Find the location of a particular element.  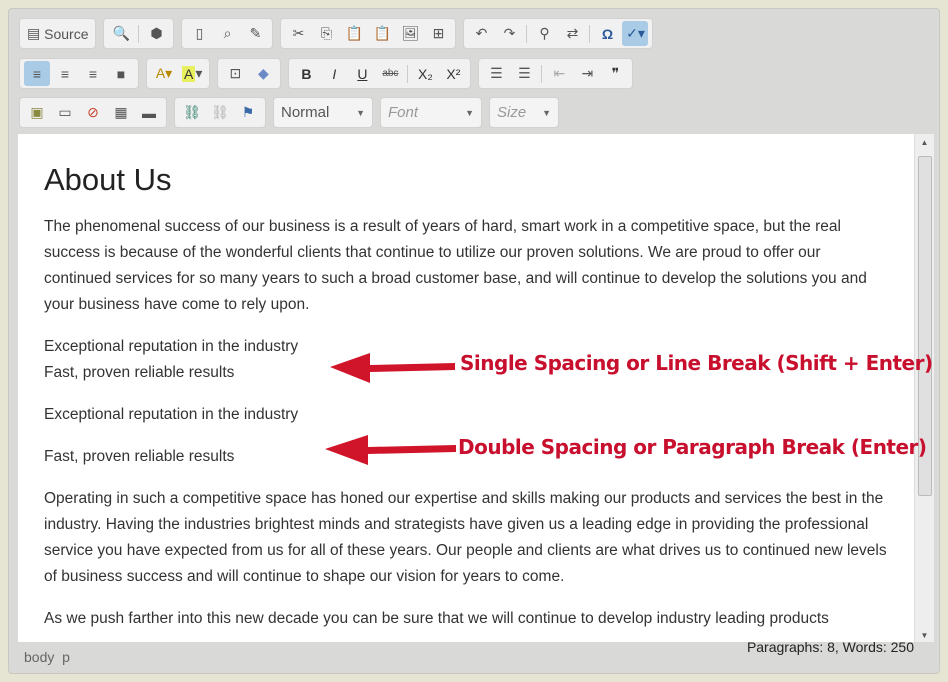

image-icon: ▣ is located at coordinates (37, 112).